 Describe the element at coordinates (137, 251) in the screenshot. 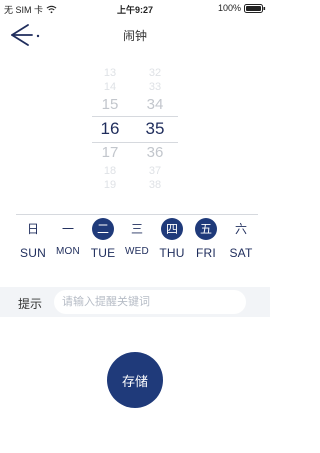

I see `day-en-label: WED` at that location.